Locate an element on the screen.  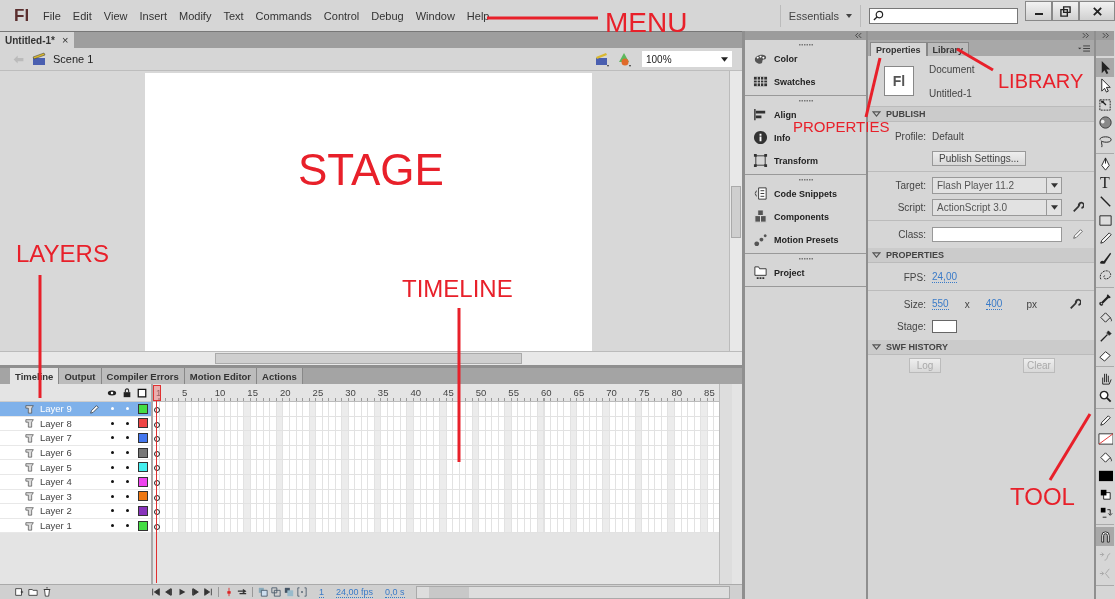
section-title: PUBLISH is located at coordinates (906, 114).